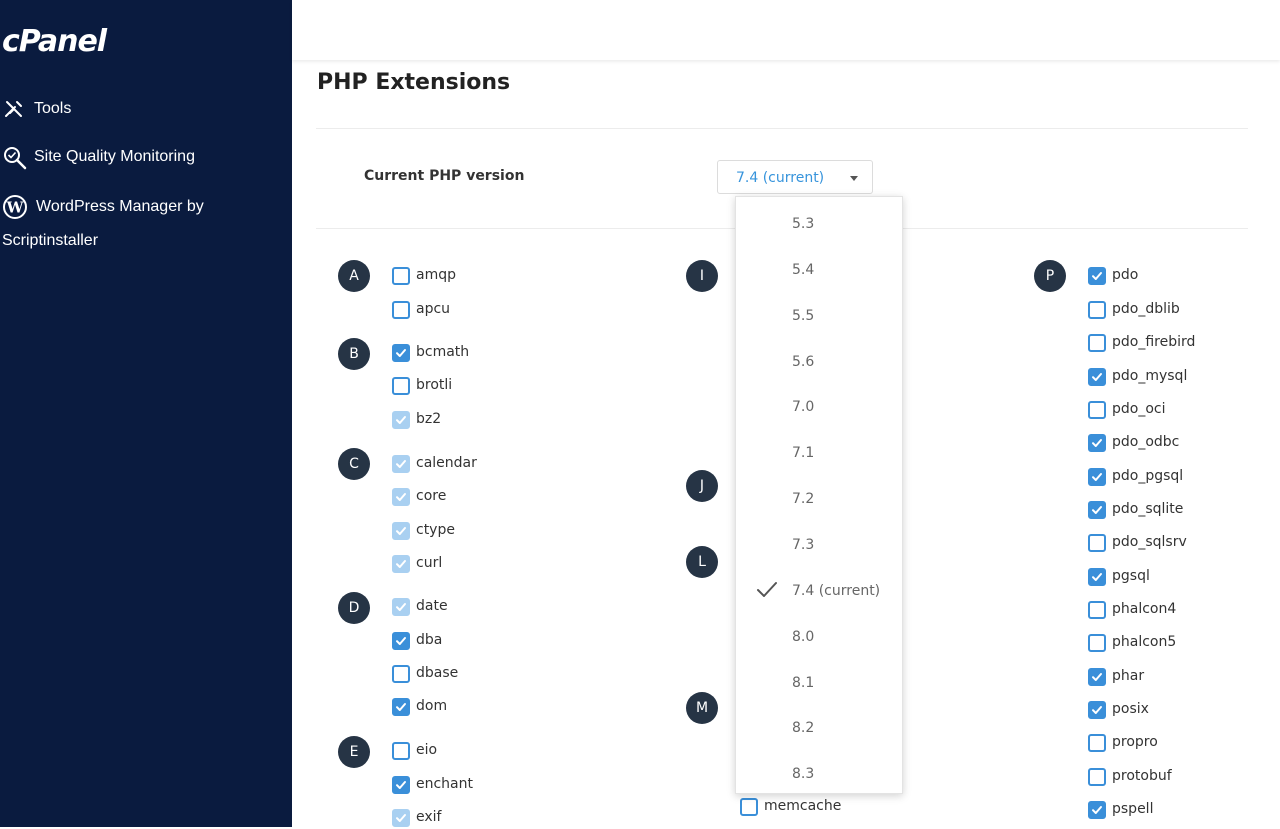  I want to click on version-option-5-4: 5.4, so click(819, 270).